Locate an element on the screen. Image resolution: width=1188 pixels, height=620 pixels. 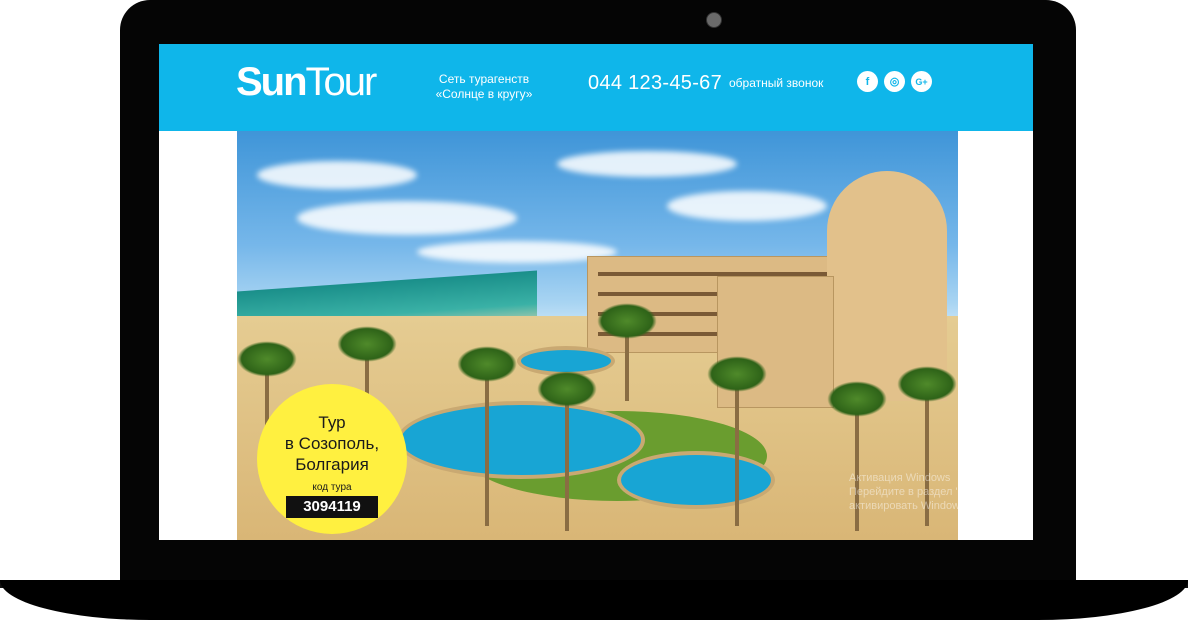
watermark-line: активировать Windows. is located at coordinates (903, 506).